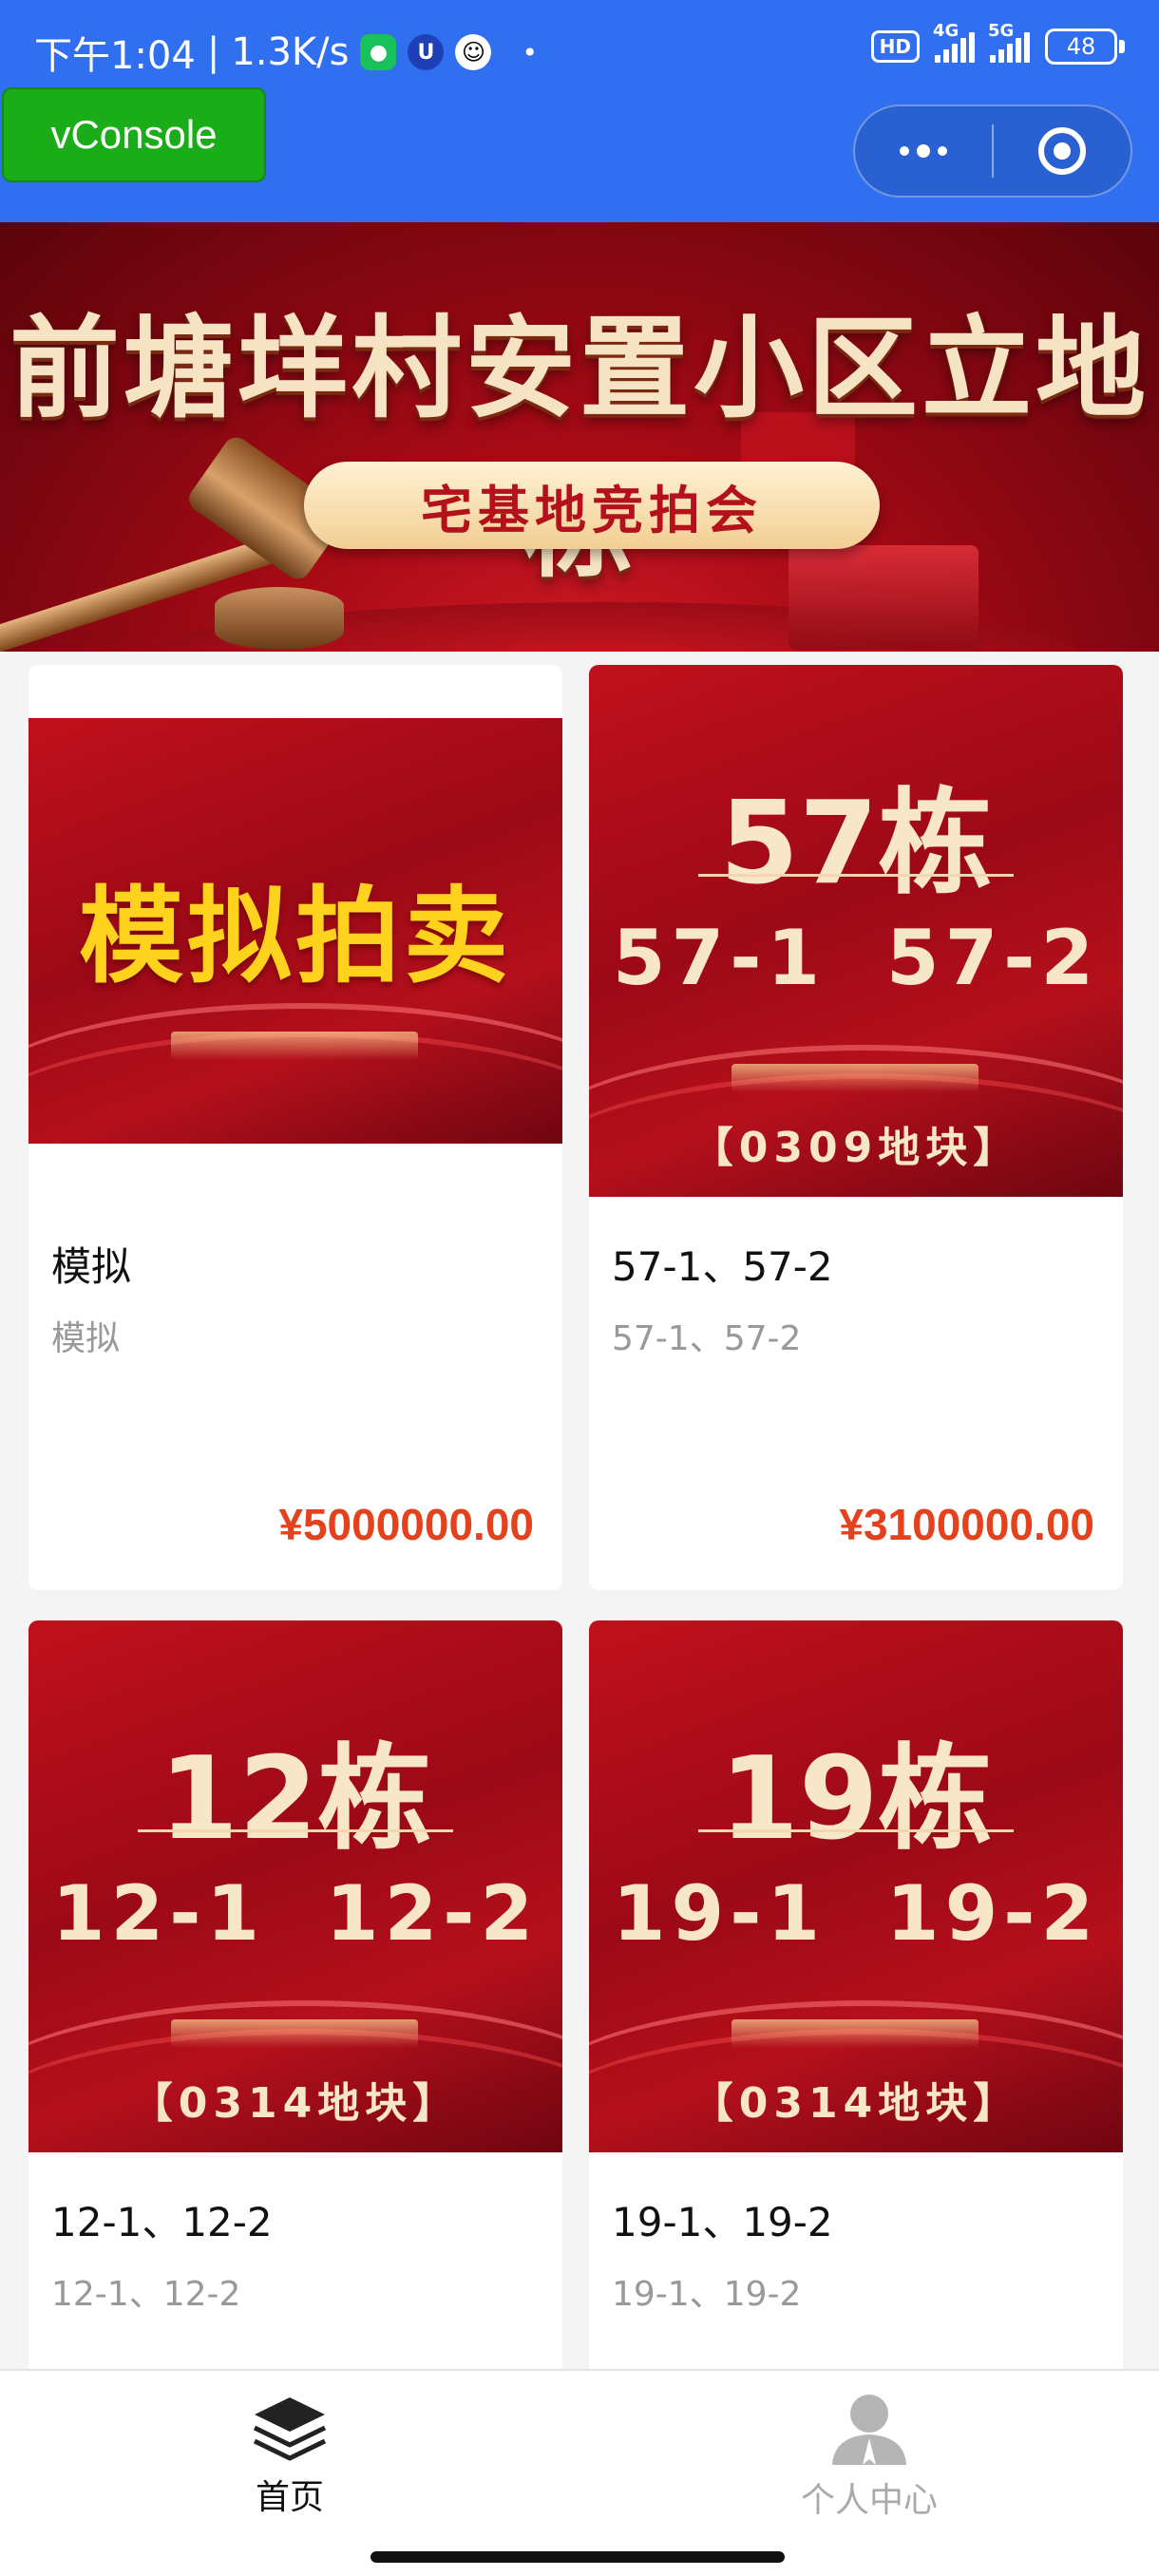 This screenshot has height=2576, width=1159. I want to click on qq-icon: ☺, so click(473, 52).